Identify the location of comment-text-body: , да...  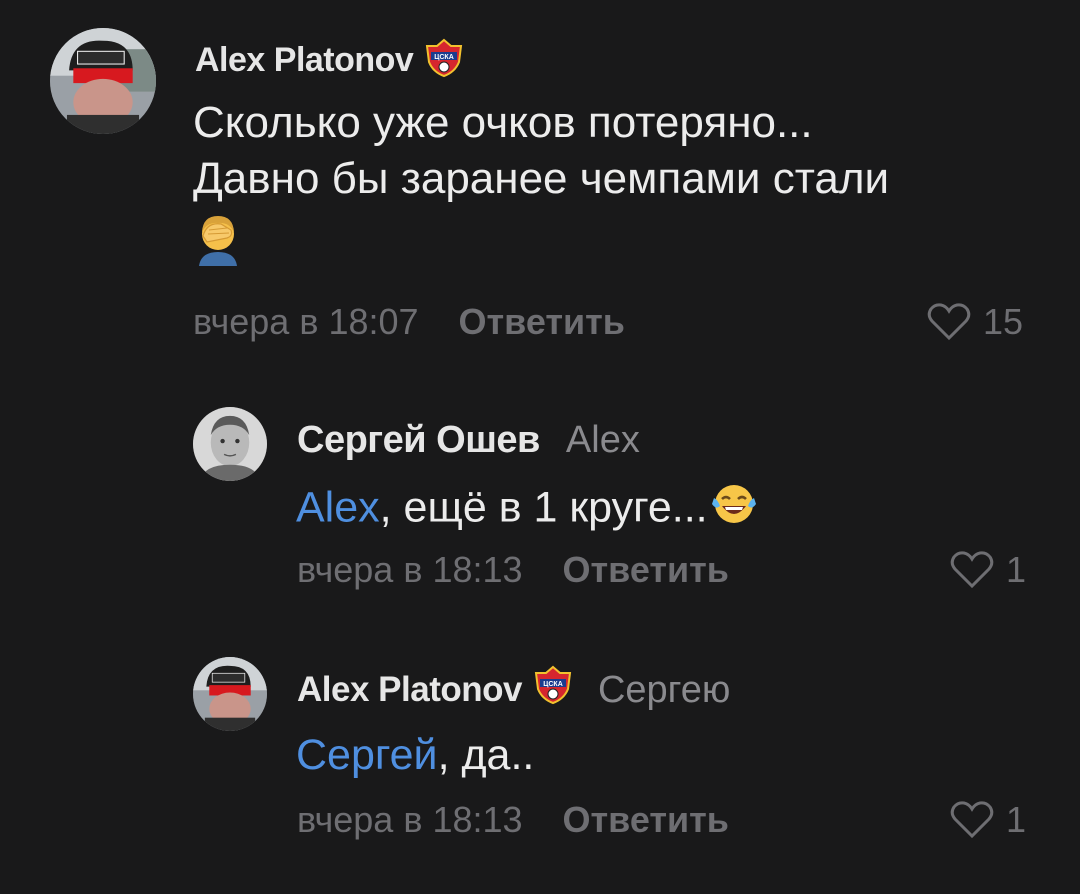
(486, 755).